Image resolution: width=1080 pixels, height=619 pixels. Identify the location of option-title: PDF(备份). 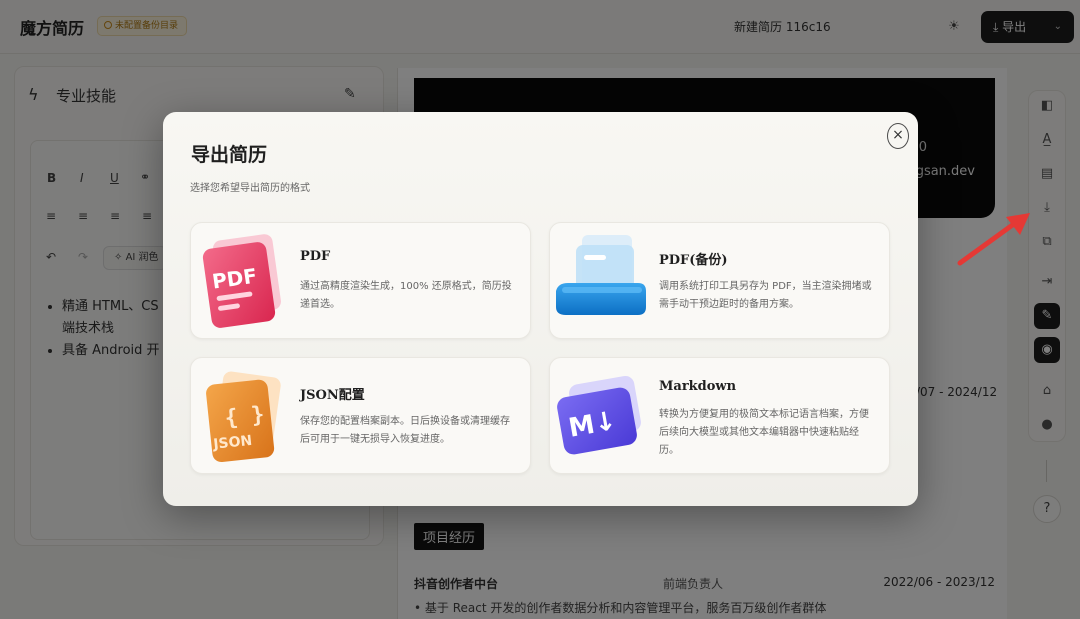
(693, 260).